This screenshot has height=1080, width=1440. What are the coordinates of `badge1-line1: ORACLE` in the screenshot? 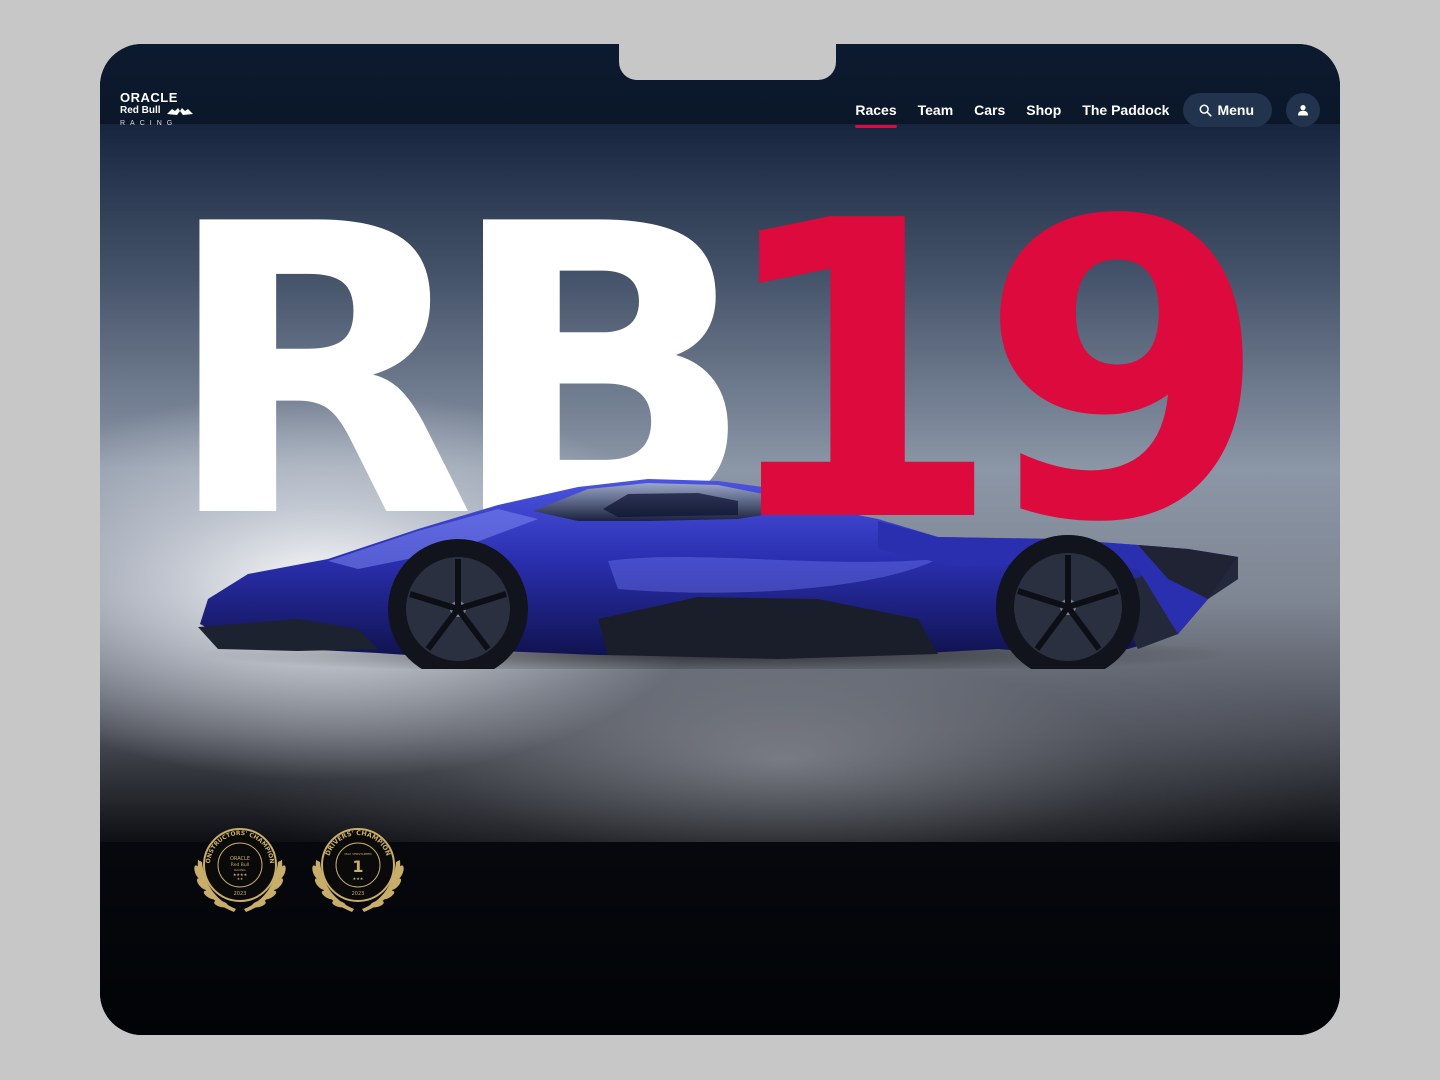 It's located at (240, 859).